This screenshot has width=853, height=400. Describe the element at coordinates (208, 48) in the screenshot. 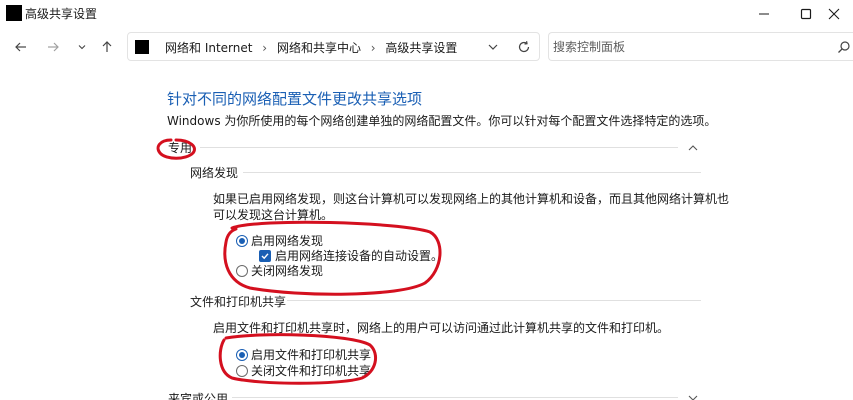

I see `breadcrumb-item-network-internet: 网络和 Internet` at that location.